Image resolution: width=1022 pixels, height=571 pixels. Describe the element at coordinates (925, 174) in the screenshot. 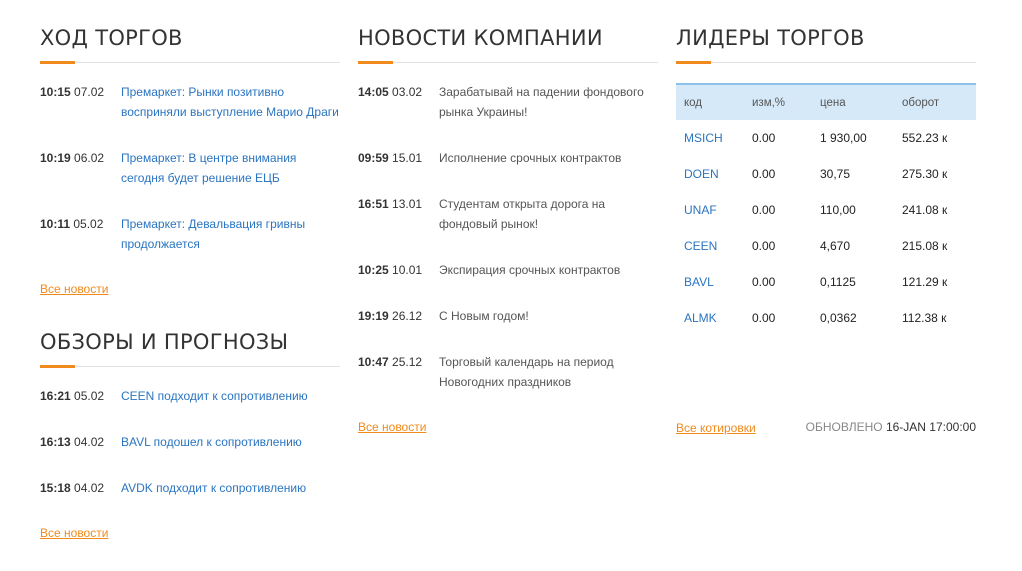

I see `turnover-cell: 275.30 к` at that location.